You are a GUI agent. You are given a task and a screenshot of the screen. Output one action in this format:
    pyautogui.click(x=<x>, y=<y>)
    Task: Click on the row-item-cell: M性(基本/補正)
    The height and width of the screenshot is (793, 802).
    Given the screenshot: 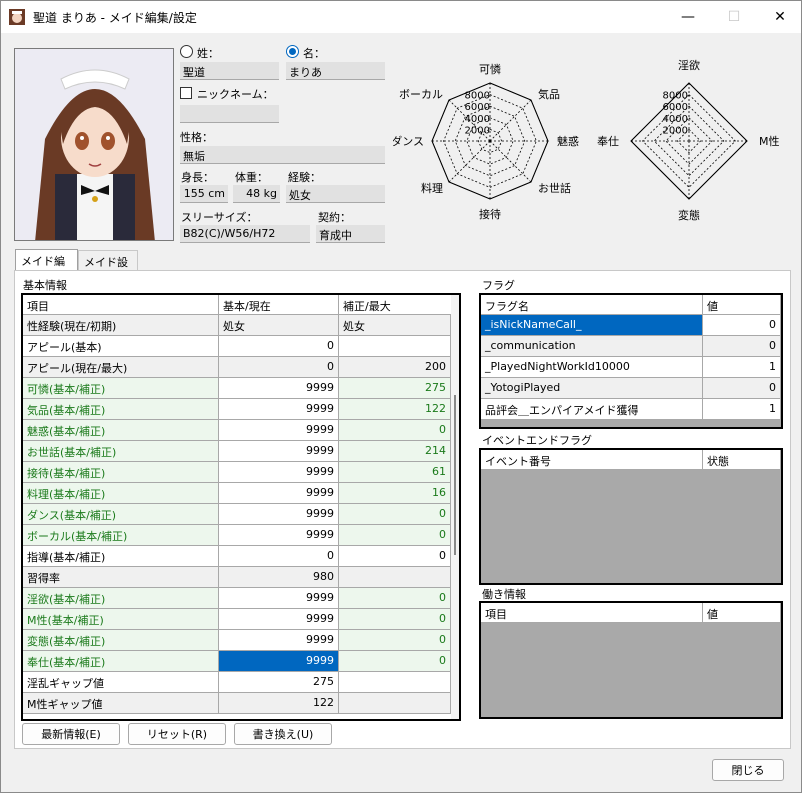 What is the action you would take?
    pyautogui.click(x=121, y=619)
    